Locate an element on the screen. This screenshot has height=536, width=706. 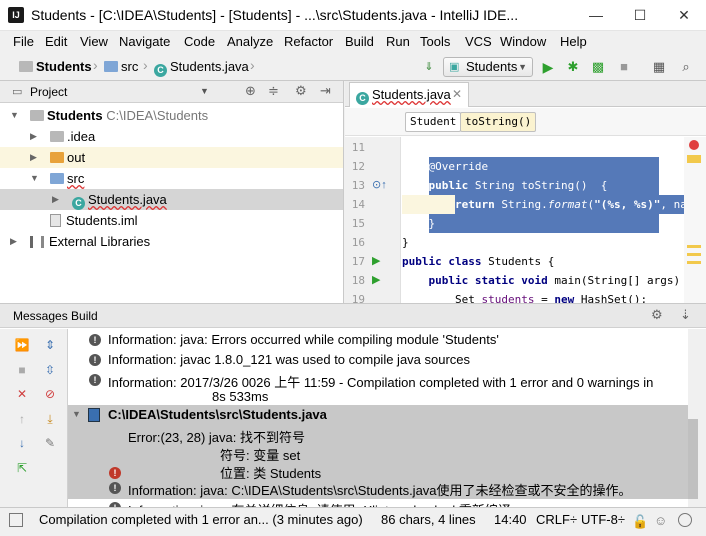
next-message-icon: ↓ is located at coordinates (22, 443).